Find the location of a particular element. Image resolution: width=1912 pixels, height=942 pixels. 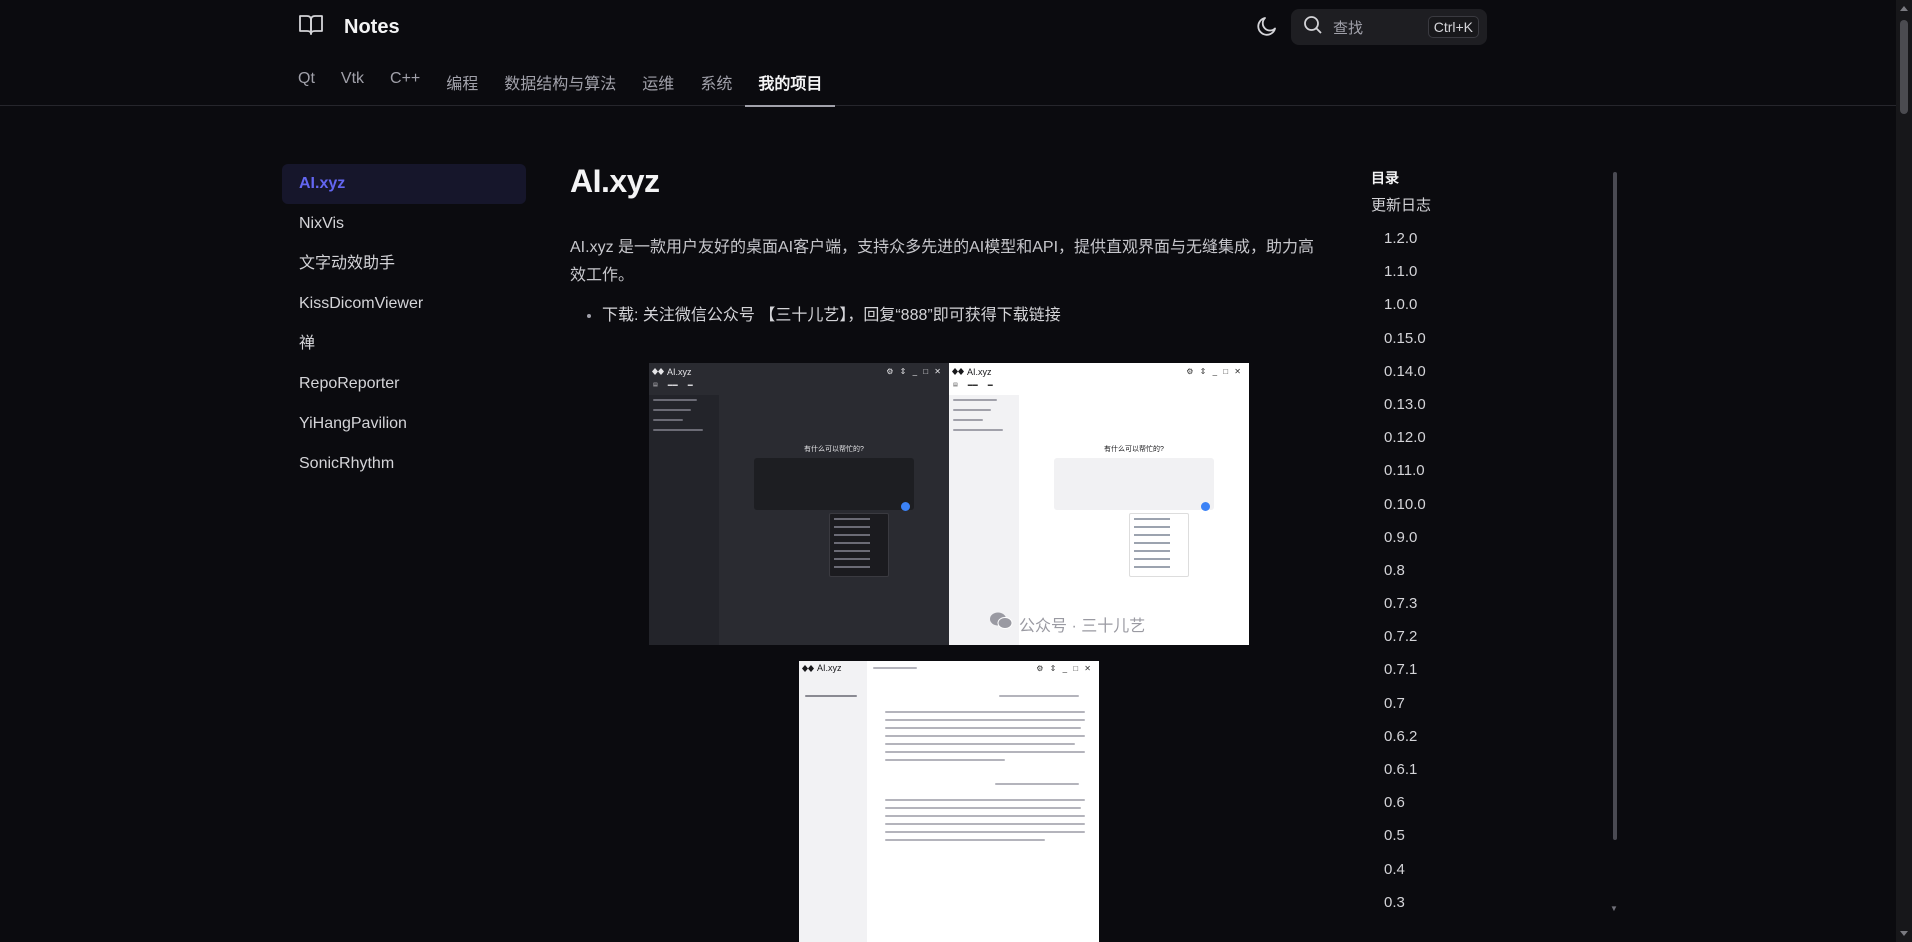

search-button: 查找 Ctrl+K is located at coordinates (1389, 27).